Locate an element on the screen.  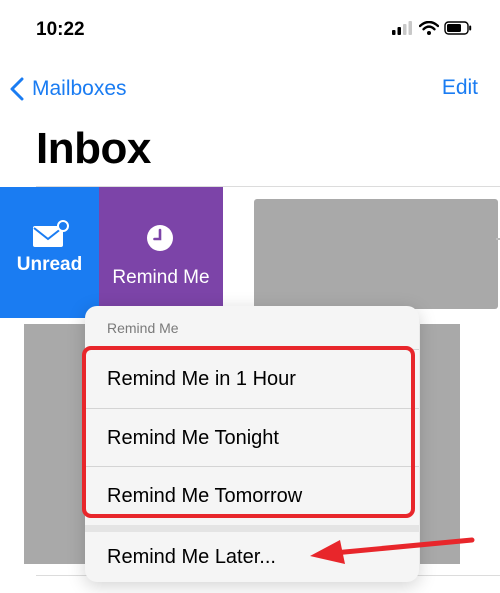
page-title: Inbox is located at coordinates (93, 148).